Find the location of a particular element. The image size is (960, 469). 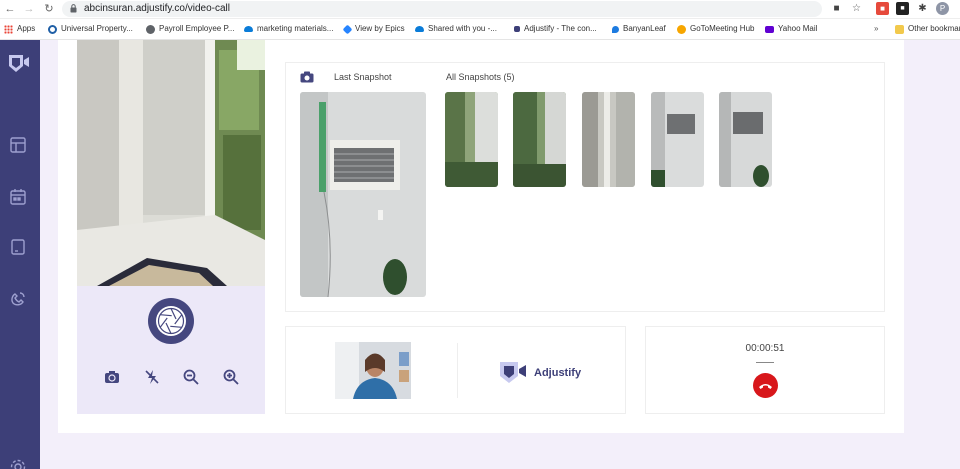

drop-icon is located at coordinates (615, 29).